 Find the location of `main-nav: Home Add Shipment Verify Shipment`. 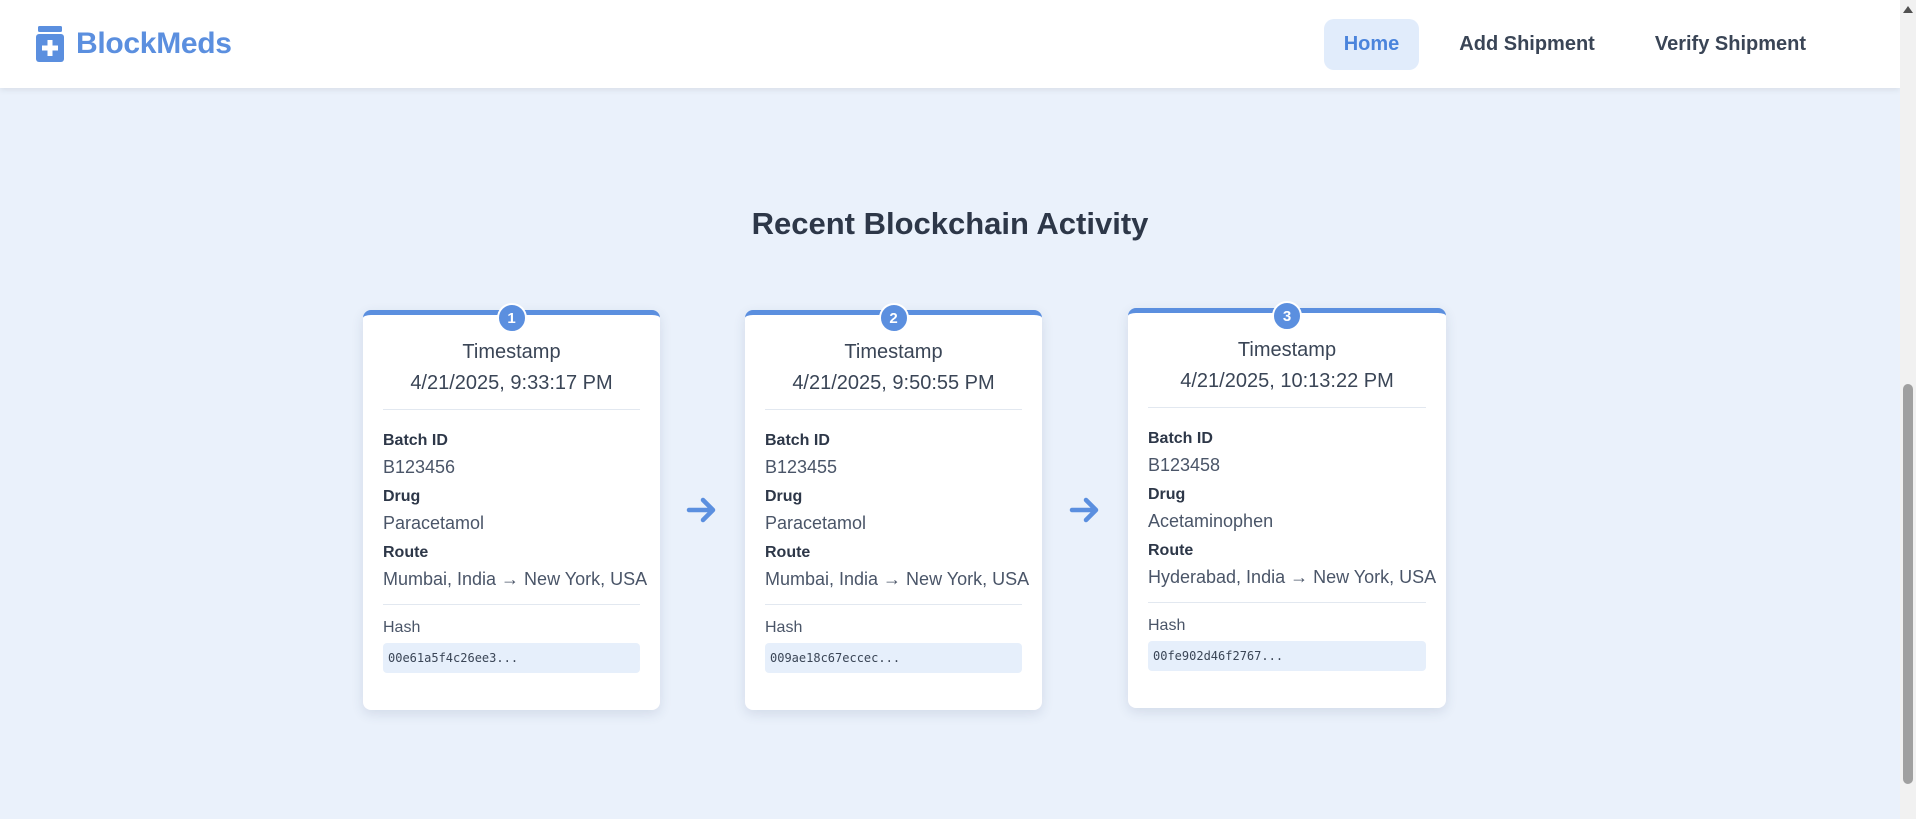

main-nav: Home Add Shipment Verify Shipment is located at coordinates (1574, 44).